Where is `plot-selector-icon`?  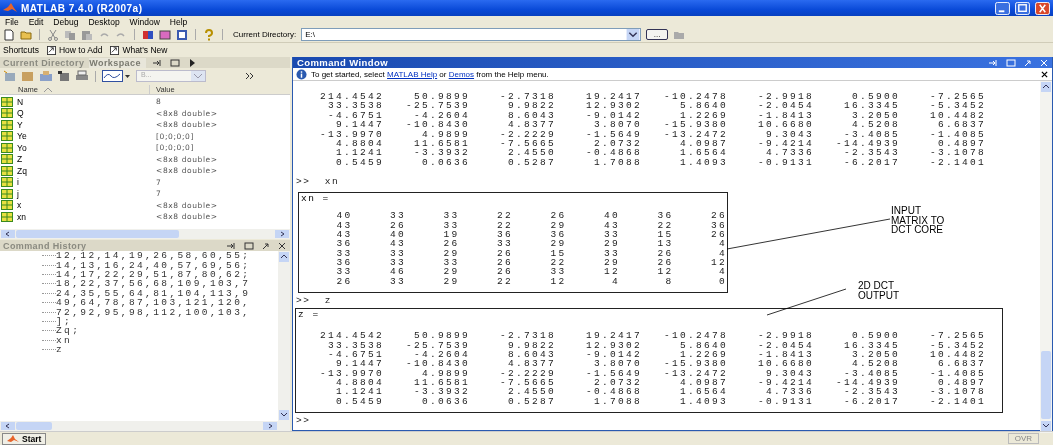
plot-selector-icon is located at coordinates (117, 76).